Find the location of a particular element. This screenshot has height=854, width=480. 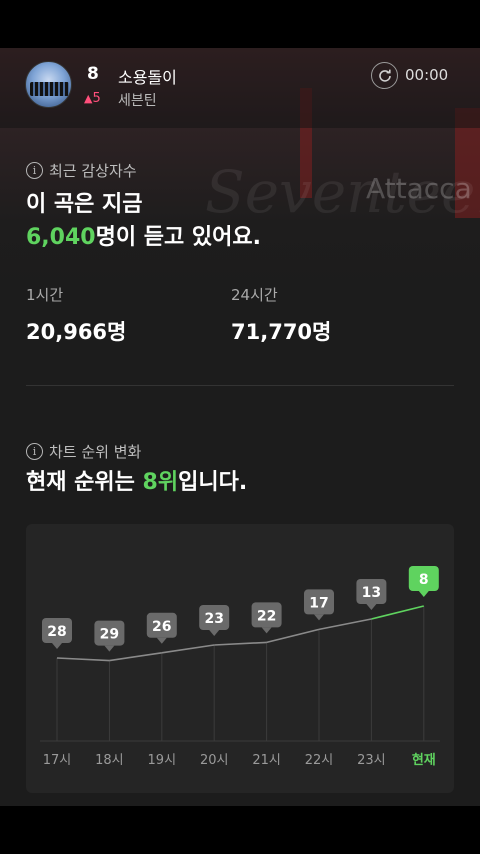

svg-text: 17 is located at coordinates (318, 603).